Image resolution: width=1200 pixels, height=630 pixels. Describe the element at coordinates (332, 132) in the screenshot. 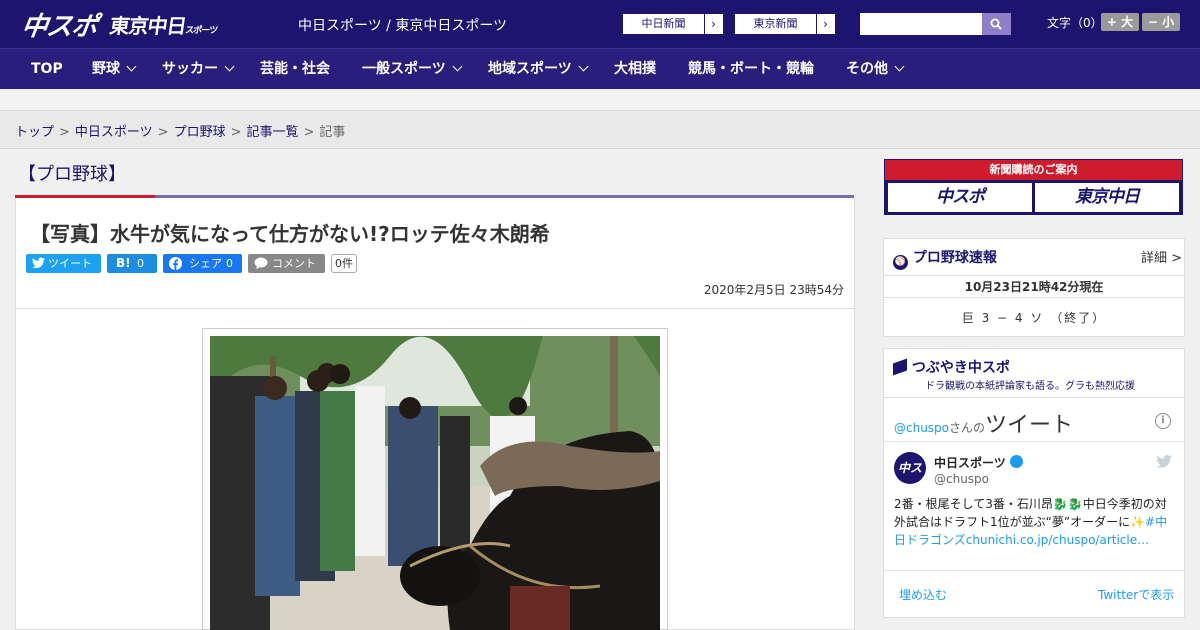

I see `breadcrumb-current: 記事` at that location.